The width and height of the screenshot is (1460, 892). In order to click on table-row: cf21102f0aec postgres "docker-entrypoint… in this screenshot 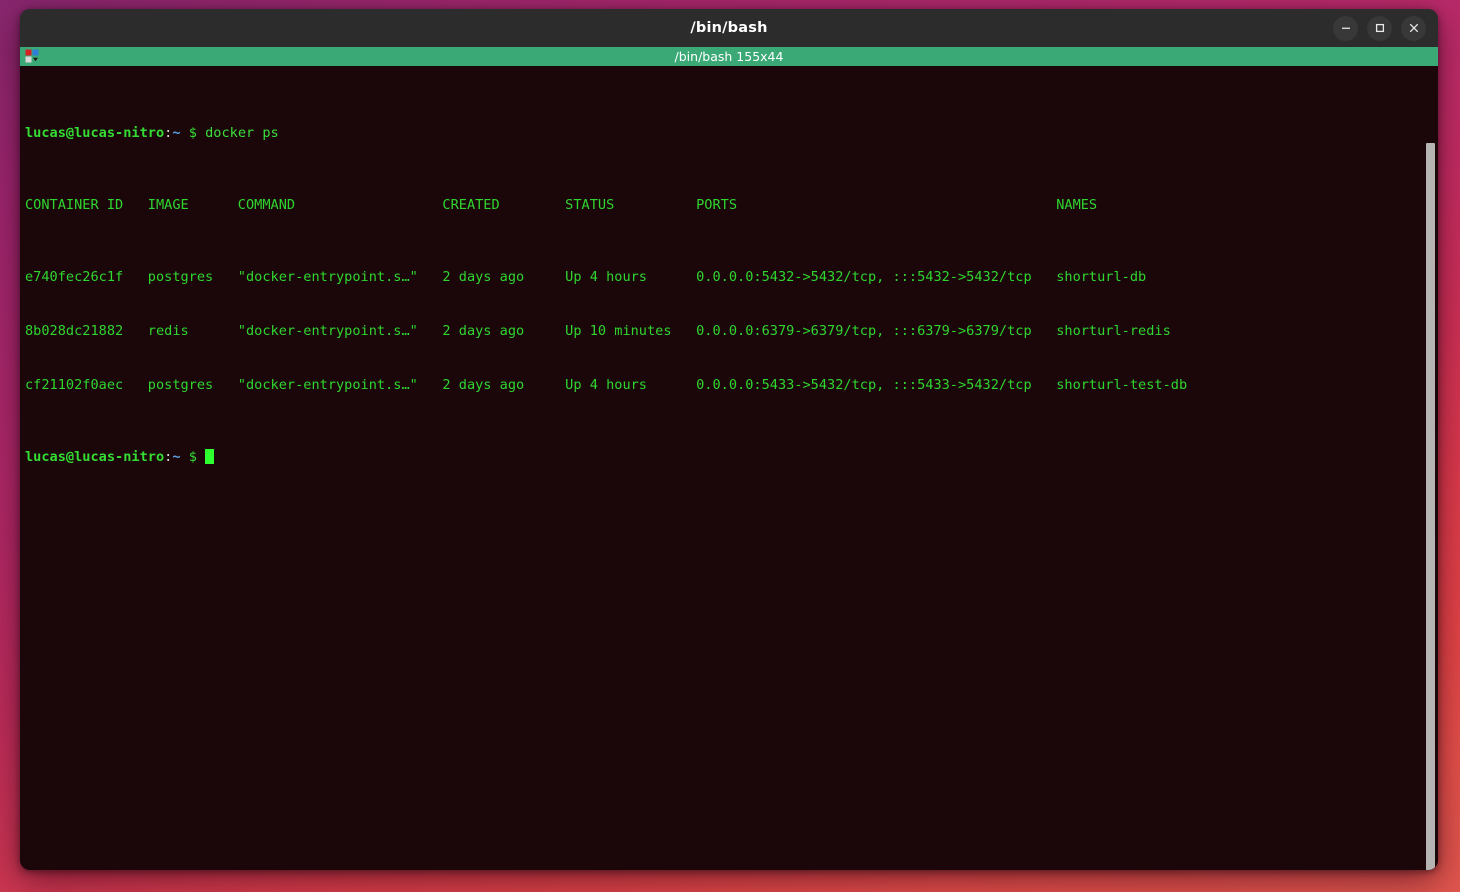, I will do `click(606, 385)`.